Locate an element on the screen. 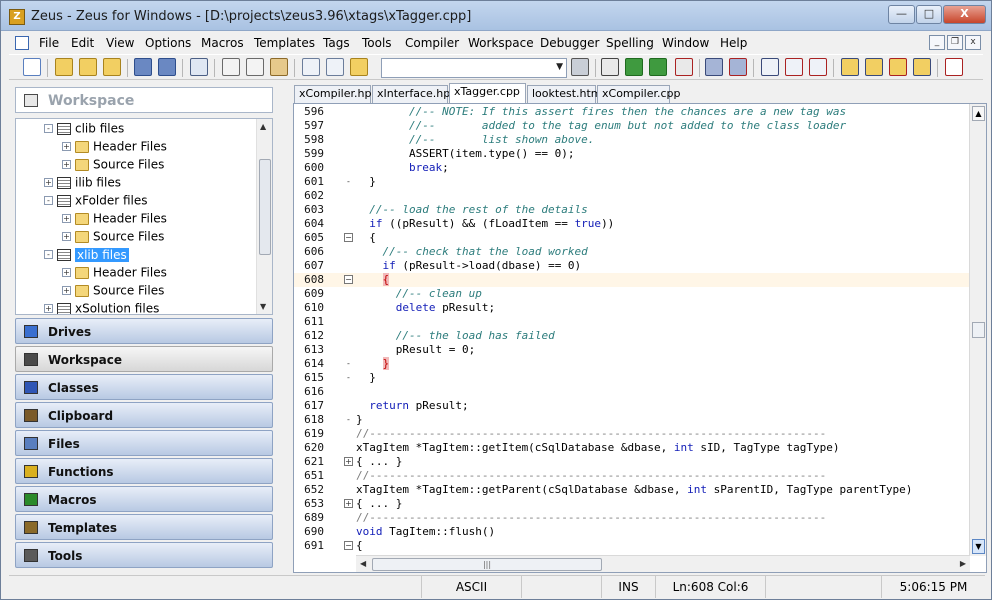 Image resolution: width=992 pixels, height=600 pixels. minimize-button: — is located at coordinates (901, 14).